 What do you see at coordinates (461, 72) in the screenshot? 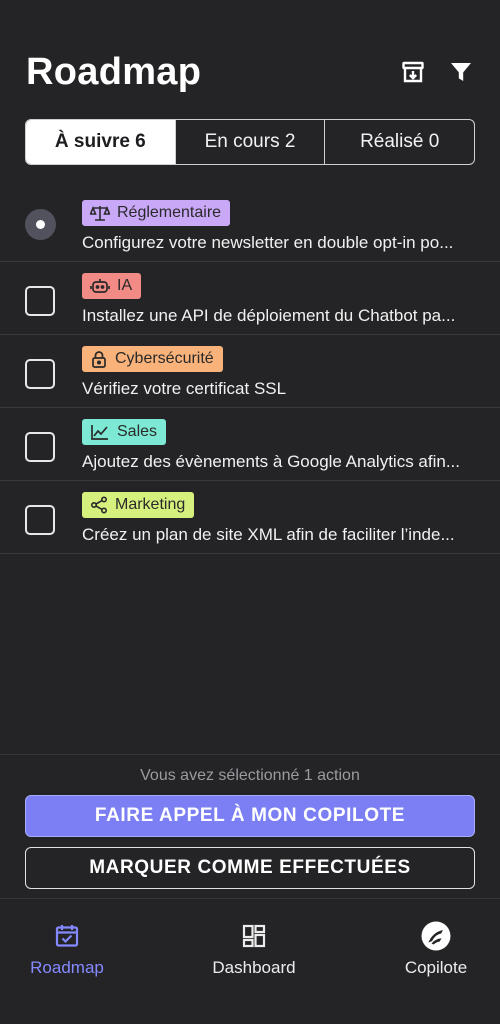
I see `filter-icon` at bounding box center [461, 72].